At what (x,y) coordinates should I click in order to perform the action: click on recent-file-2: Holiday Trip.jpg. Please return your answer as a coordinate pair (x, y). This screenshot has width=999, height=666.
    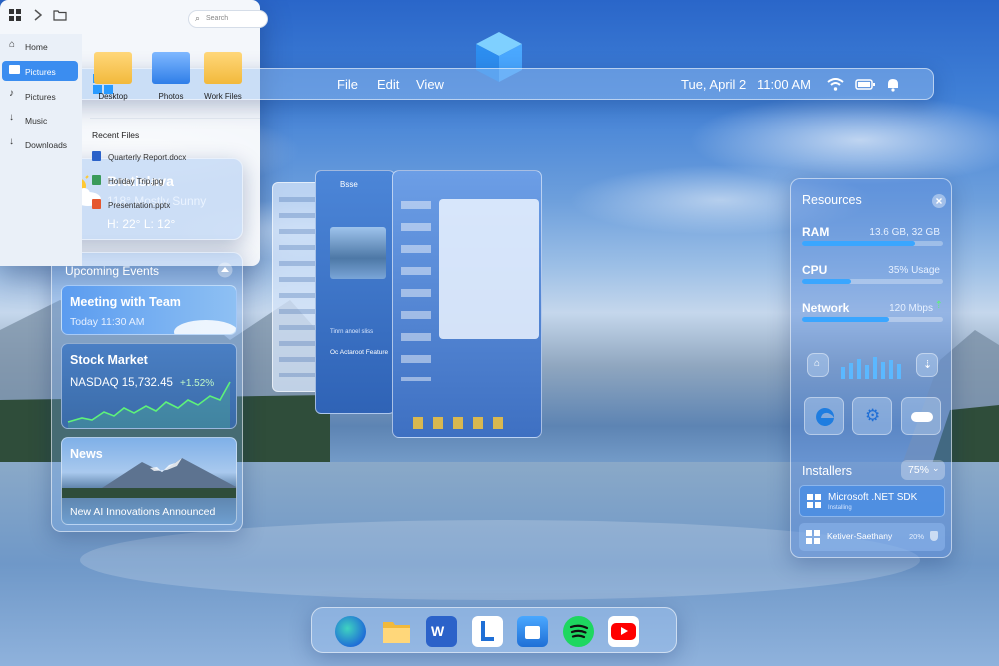
    Looking at the image, I should click on (135, 181).